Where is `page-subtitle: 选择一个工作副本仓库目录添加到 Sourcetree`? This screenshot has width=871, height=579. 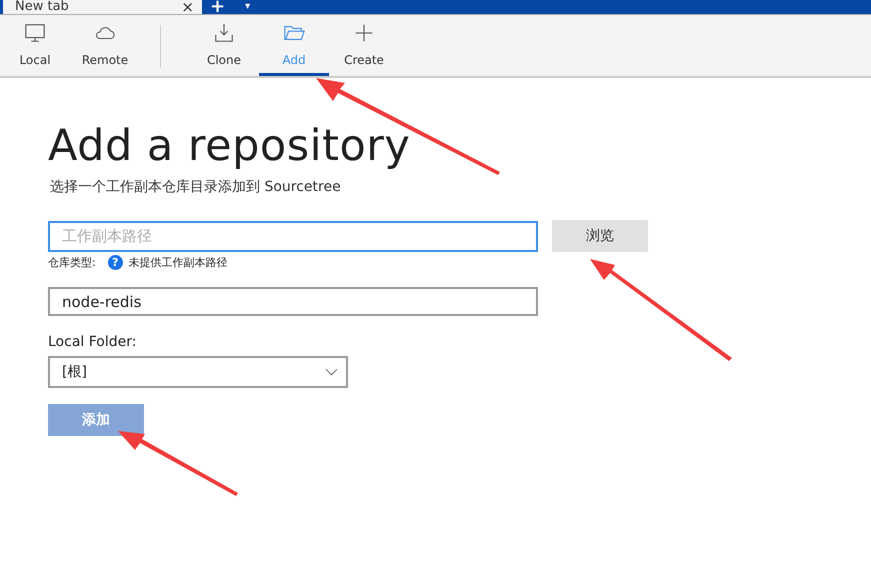 page-subtitle: 选择一个工作副本仓库目录添加到 Sourcetree is located at coordinates (196, 187).